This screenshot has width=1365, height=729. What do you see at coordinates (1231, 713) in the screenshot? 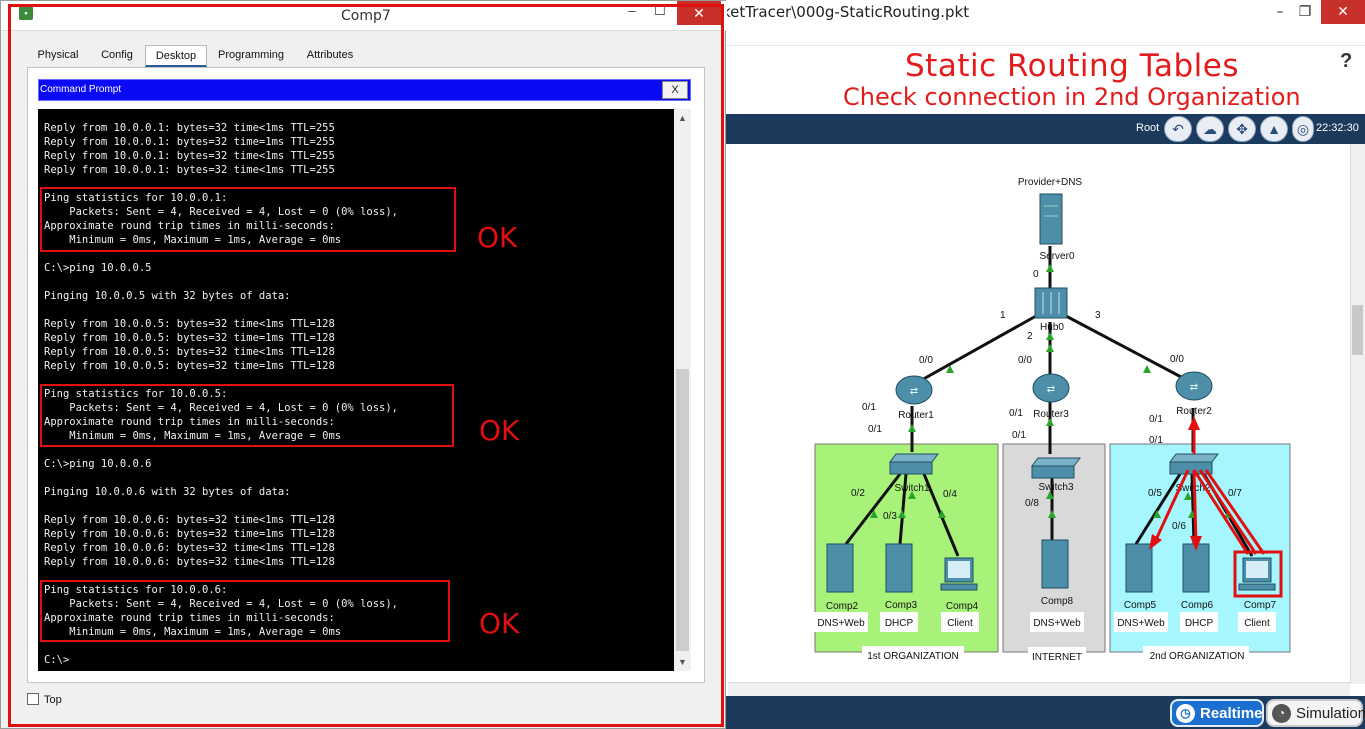
I see `realtime-label: Realtime` at bounding box center [1231, 713].